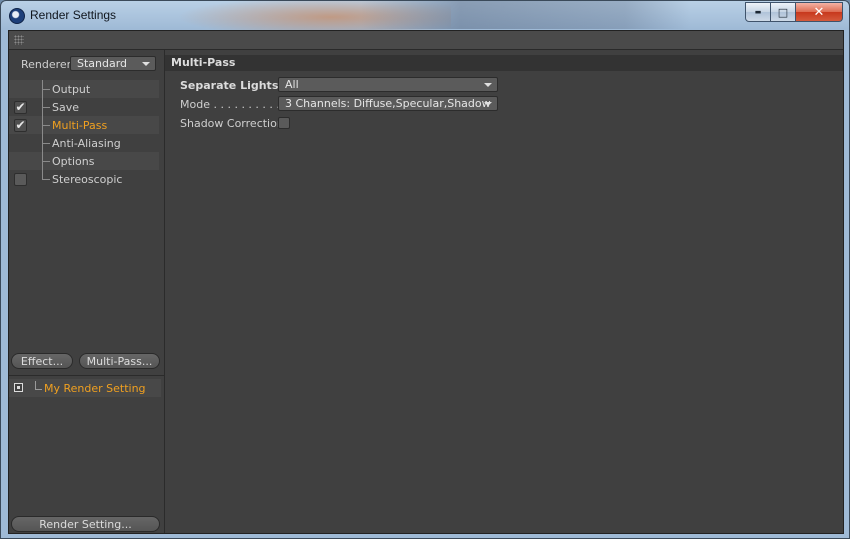 This screenshot has height=539, width=850. Describe the element at coordinates (18, 387) in the screenshot. I see `active-setting-icon` at that location.